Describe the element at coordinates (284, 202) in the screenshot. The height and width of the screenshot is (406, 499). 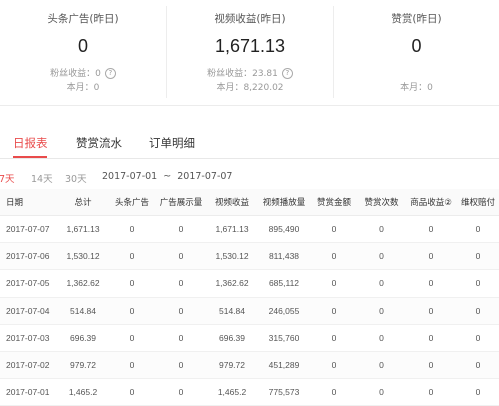
I see `col-header-video-plays: 视频播放量` at that location.